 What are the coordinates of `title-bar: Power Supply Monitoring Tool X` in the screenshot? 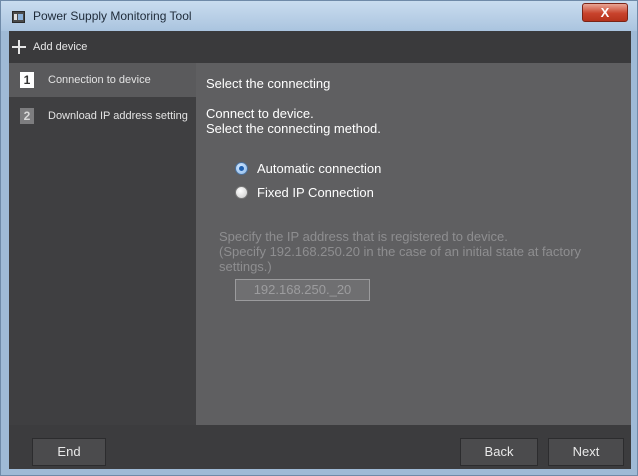 It's located at (319, 16).